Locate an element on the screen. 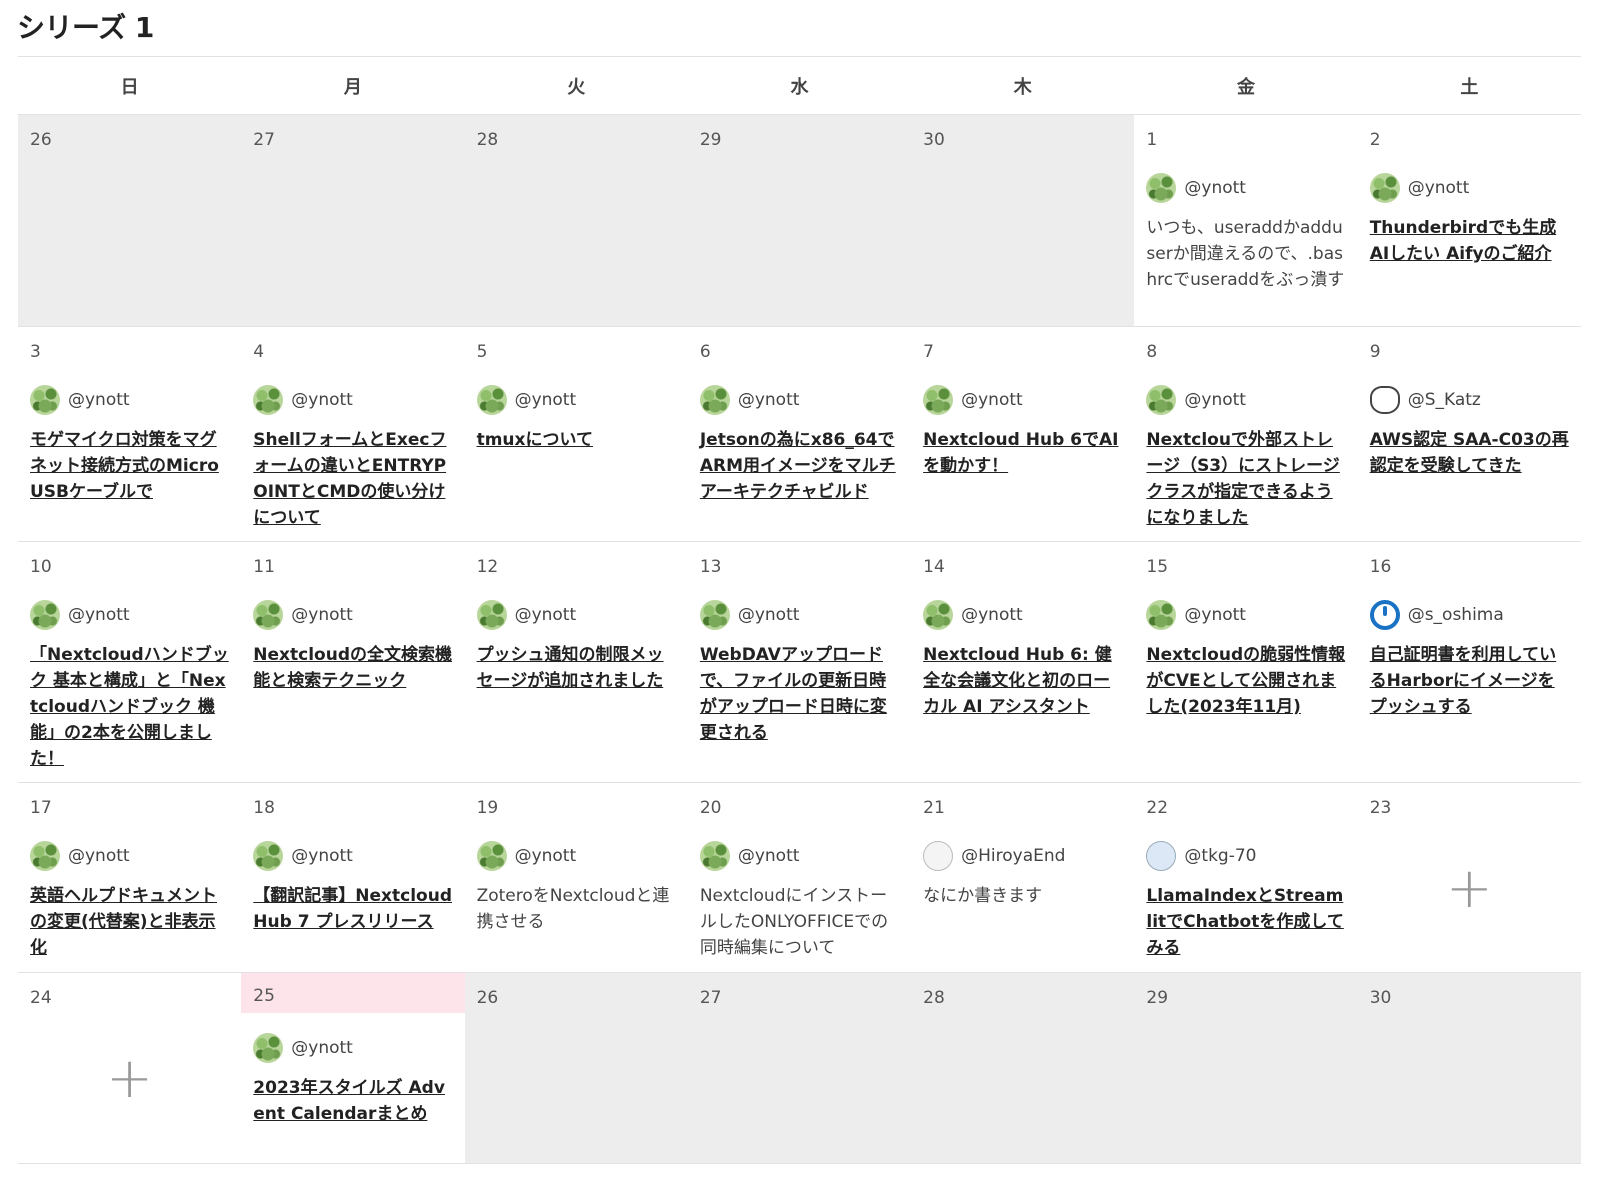  calendar-day-cell: 26 is located at coordinates (130, 220).